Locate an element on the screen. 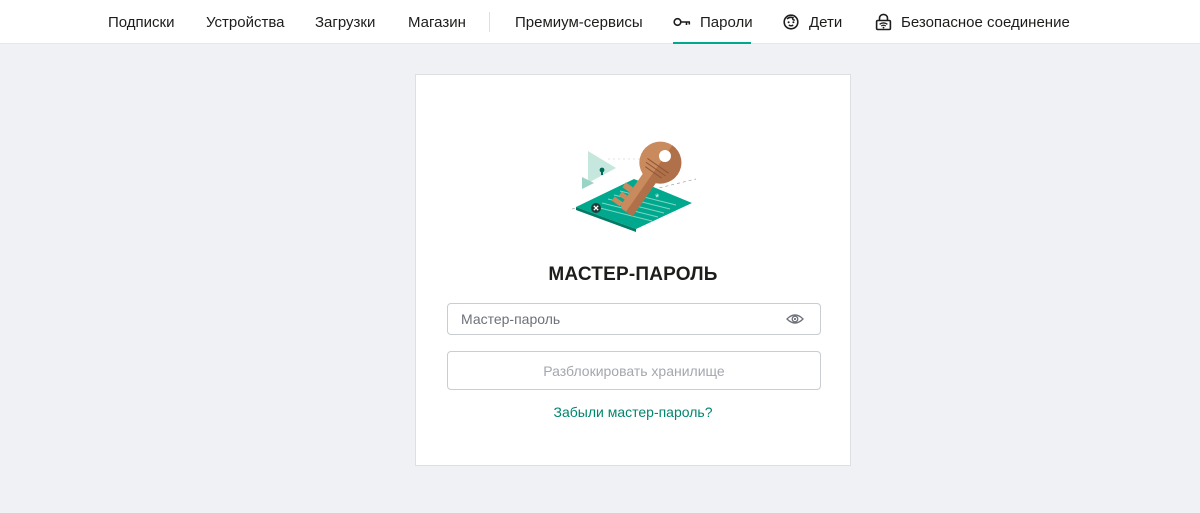 The height and width of the screenshot is (513, 1200). nav-item-store: Магазин is located at coordinates (437, 22).